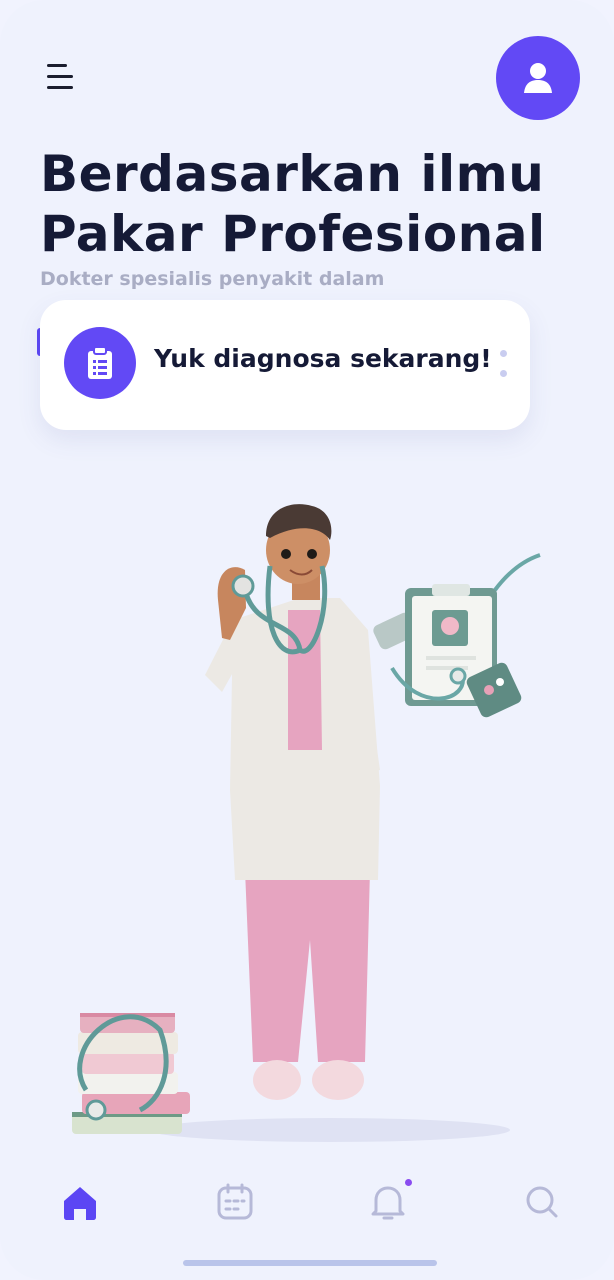 Image resolution: width=614 pixels, height=1280 pixels. I want to click on user-icon, so click(538, 78).